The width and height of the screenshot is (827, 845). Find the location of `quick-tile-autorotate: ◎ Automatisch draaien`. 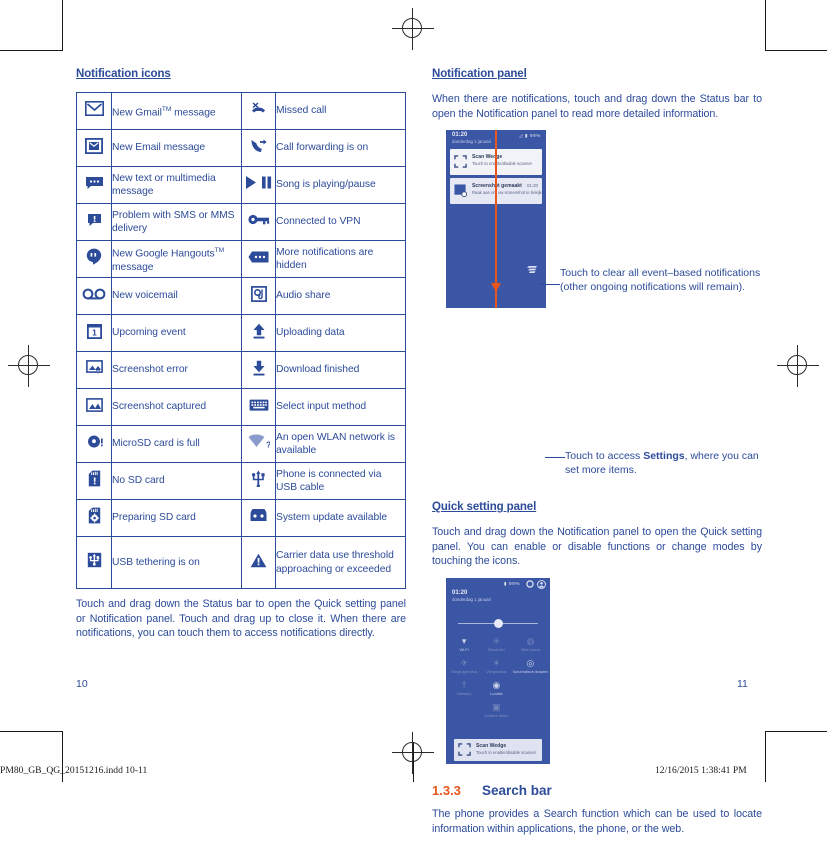

quick-tile-autorotate: ◎ Automatisch draaien is located at coordinates (530, 666).